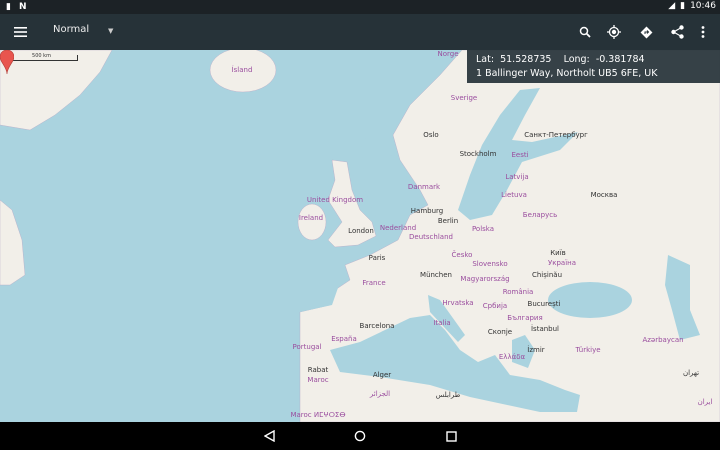  What do you see at coordinates (398, 228) in the screenshot?
I see `map-label: Nederland` at bounding box center [398, 228].